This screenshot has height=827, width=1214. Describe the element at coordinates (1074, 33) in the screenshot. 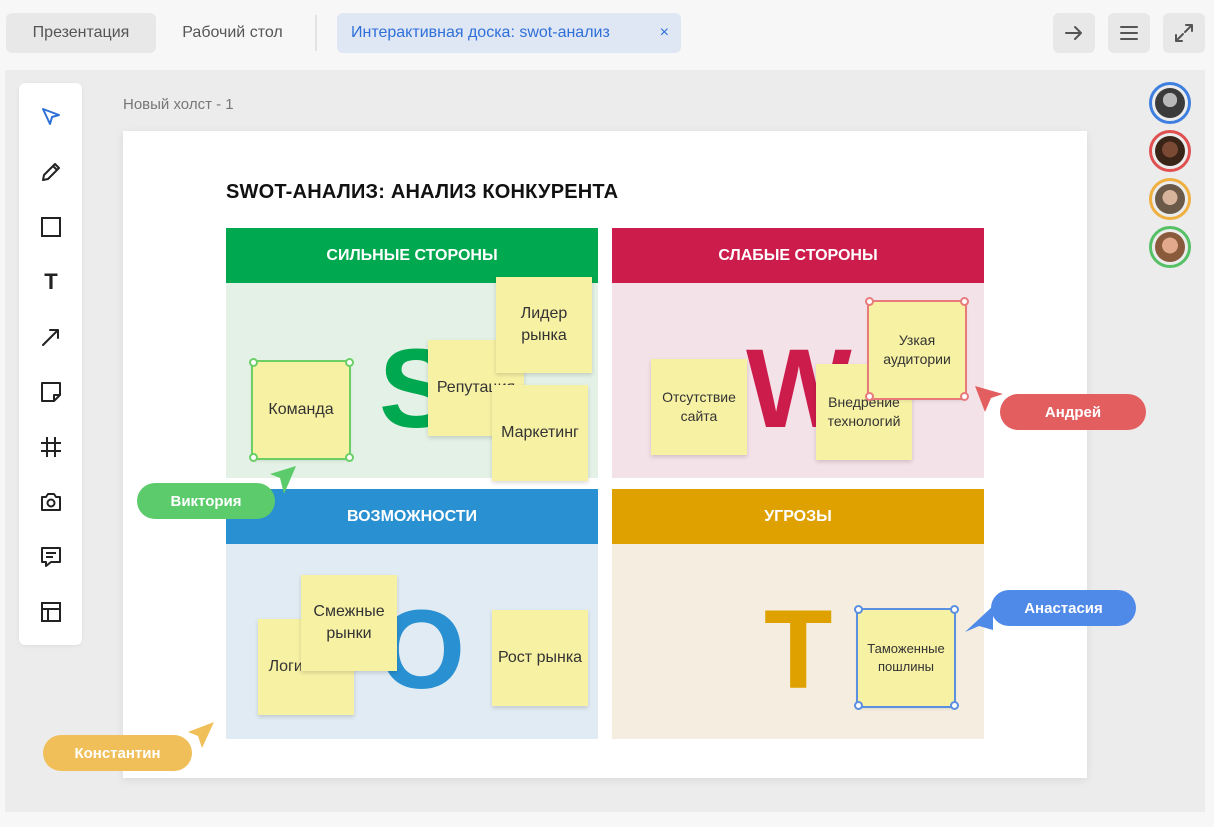

I see `arrow-right-icon` at that location.